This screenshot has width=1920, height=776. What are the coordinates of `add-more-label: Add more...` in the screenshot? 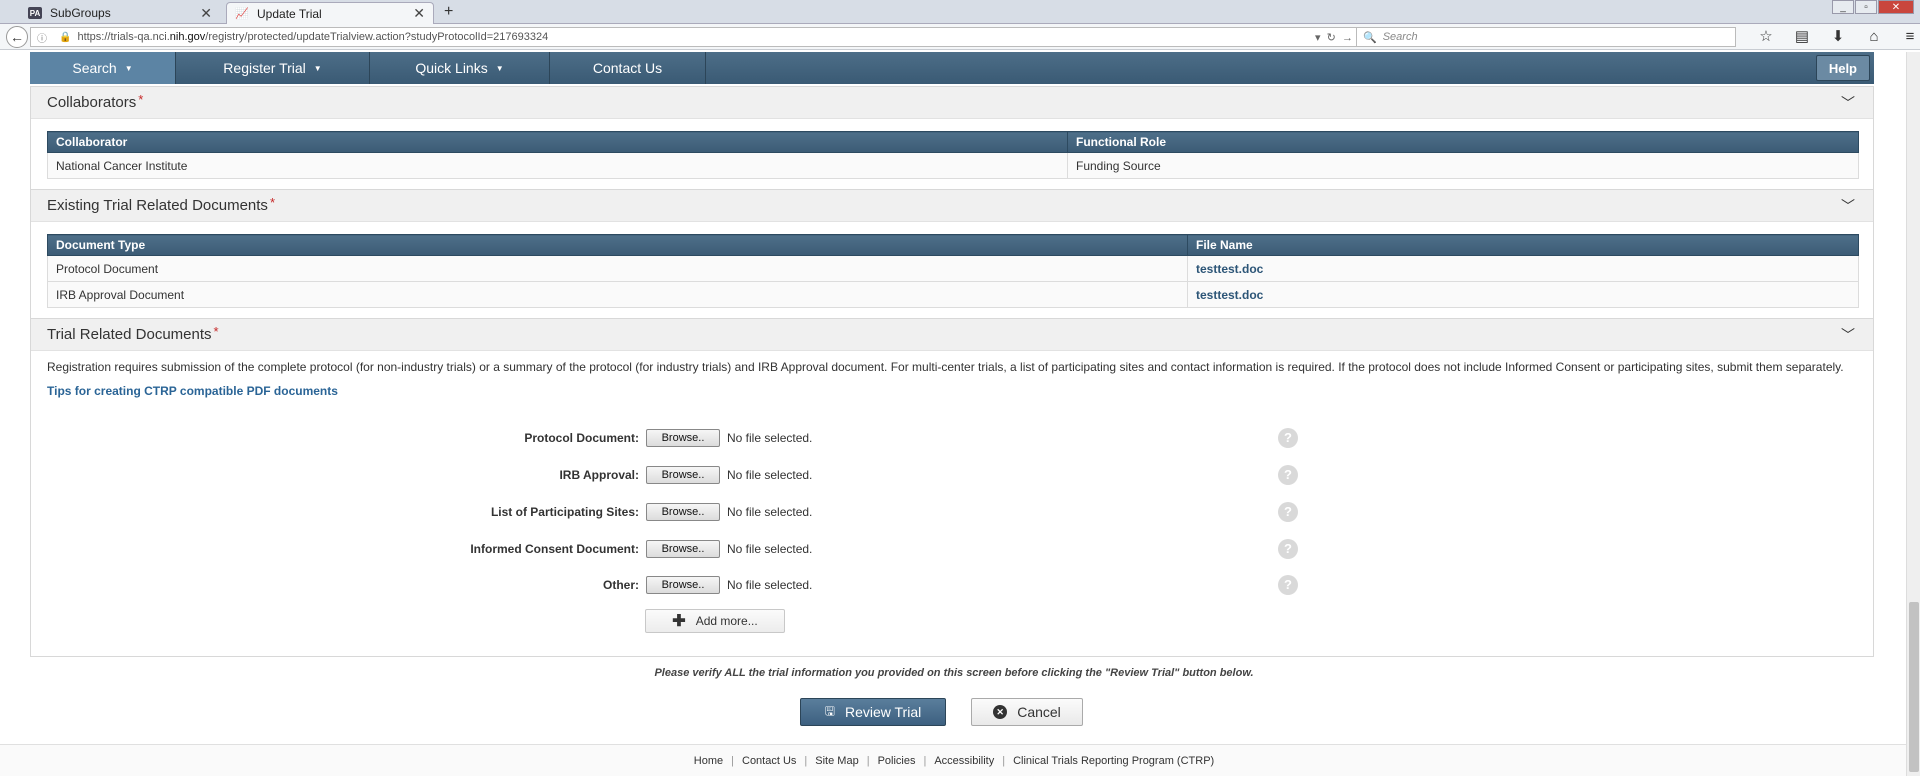 It's located at (726, 621).